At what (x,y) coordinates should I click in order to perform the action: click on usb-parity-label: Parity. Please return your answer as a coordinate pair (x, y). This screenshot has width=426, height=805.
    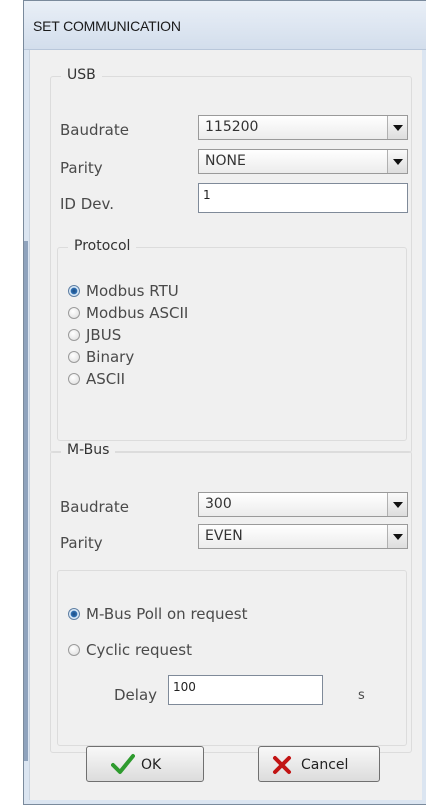
    Looking at the image, I should click on (81, 168).